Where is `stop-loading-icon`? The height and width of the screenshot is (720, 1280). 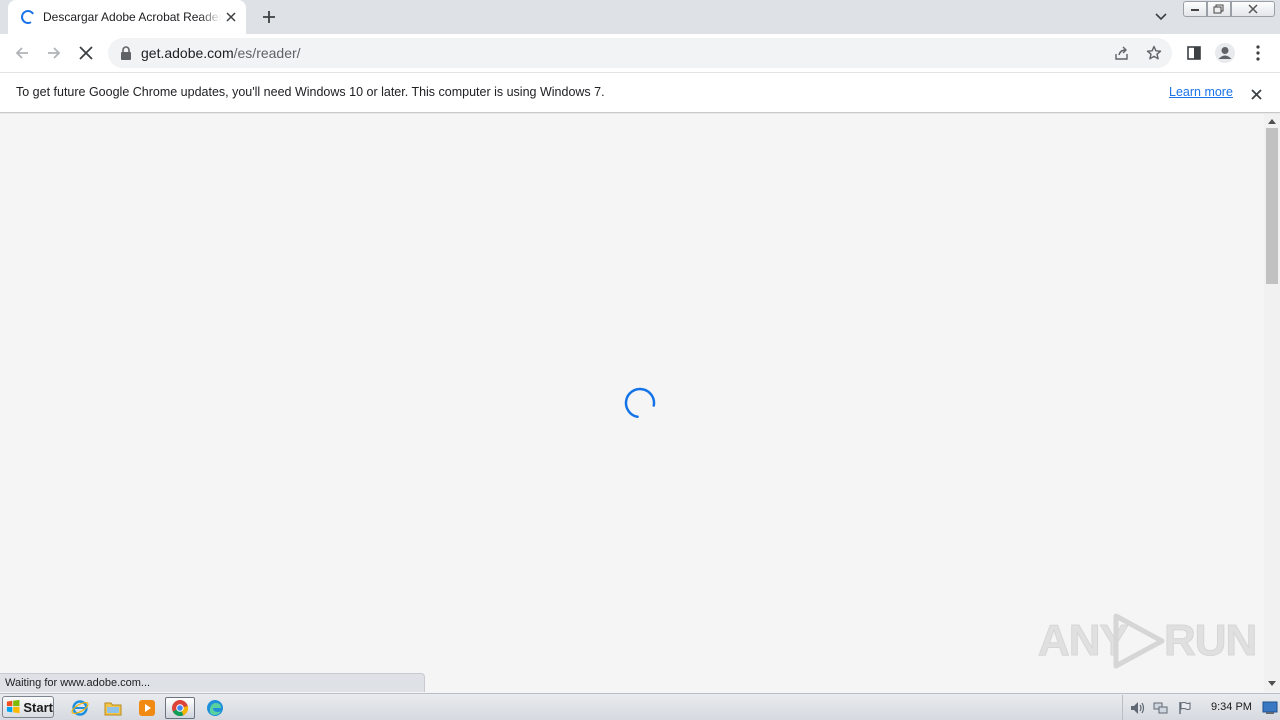
stop-loading-icon is located at coordinates (86, 53).